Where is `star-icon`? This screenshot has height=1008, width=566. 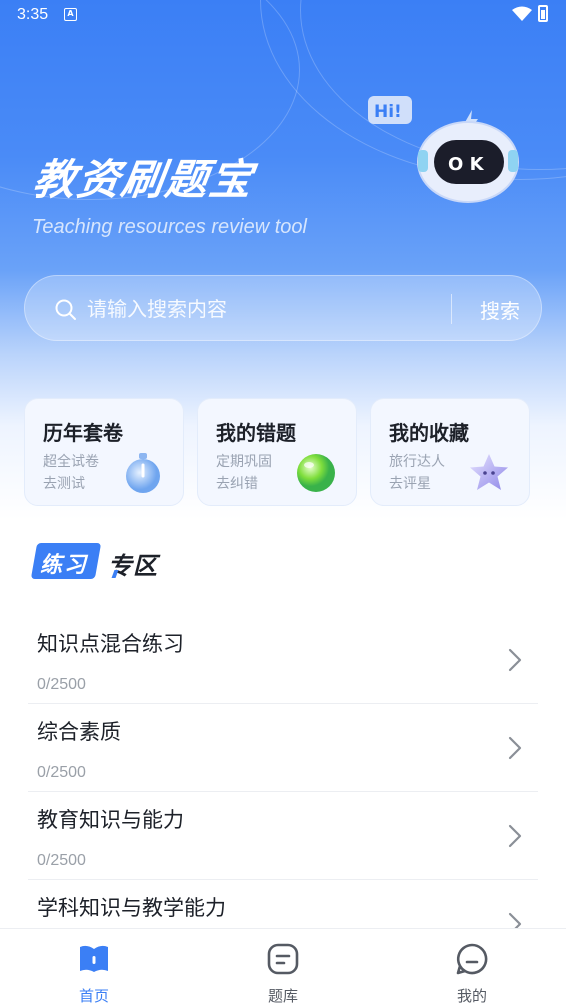
star-icon is located at coordinates (489, 472).